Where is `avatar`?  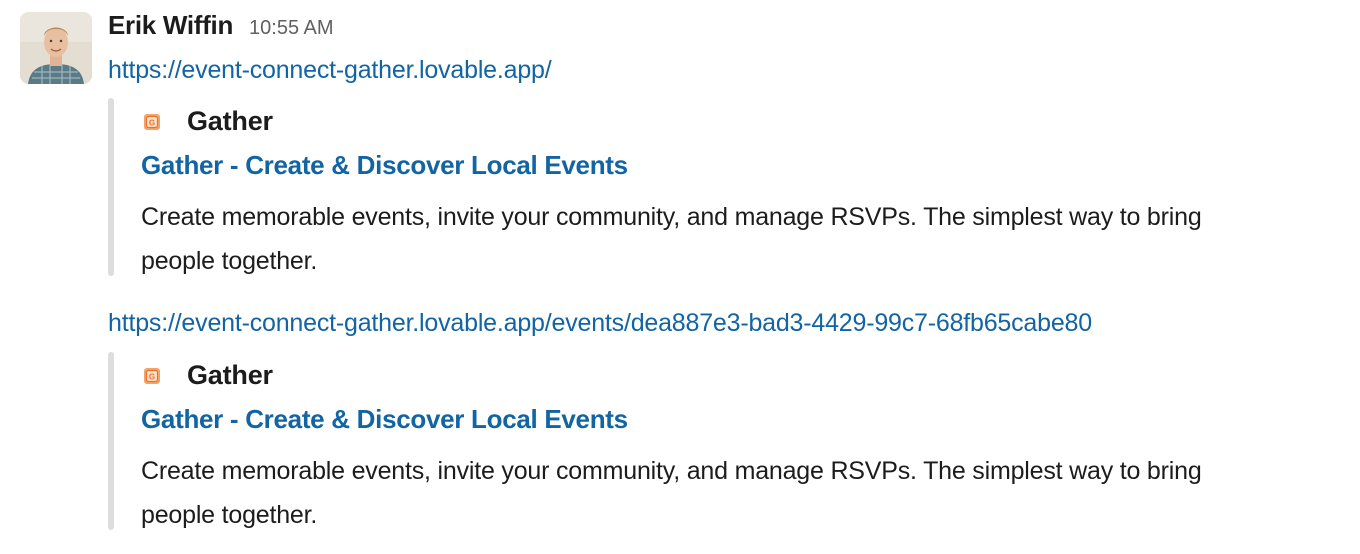
avatar is located at coordinates (56, 48).